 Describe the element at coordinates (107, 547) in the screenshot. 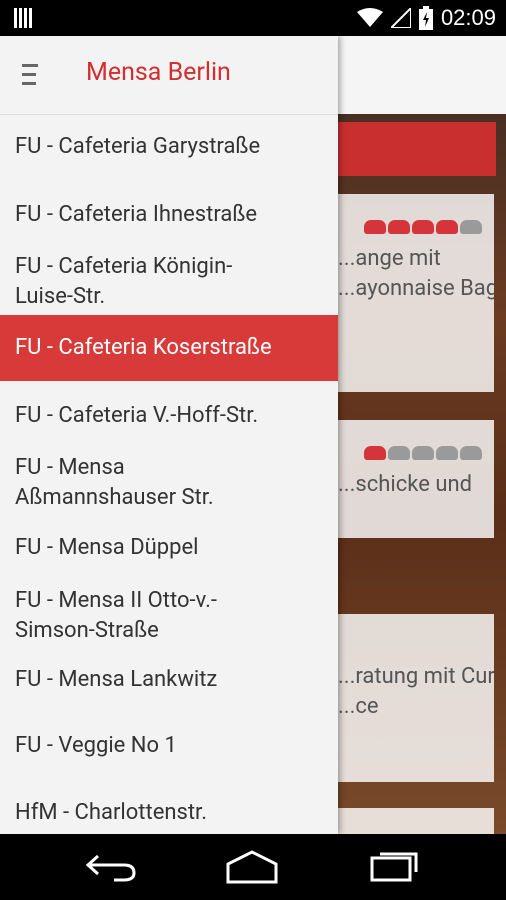

I see `mensa-item-label: FU - Mensa Düppel` at that location.